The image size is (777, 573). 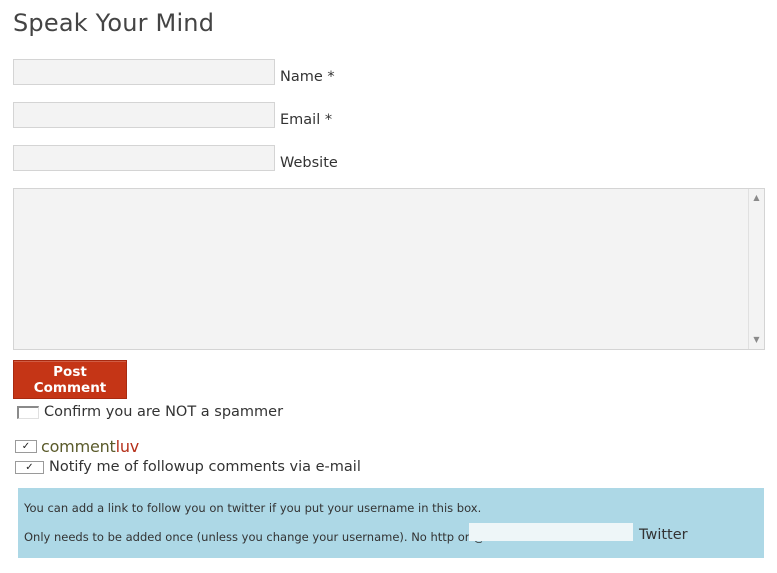 What do you see at coordinates (309, 163) in the screenshot?
I see `website-label: Website` at bounding box center [309, 163].